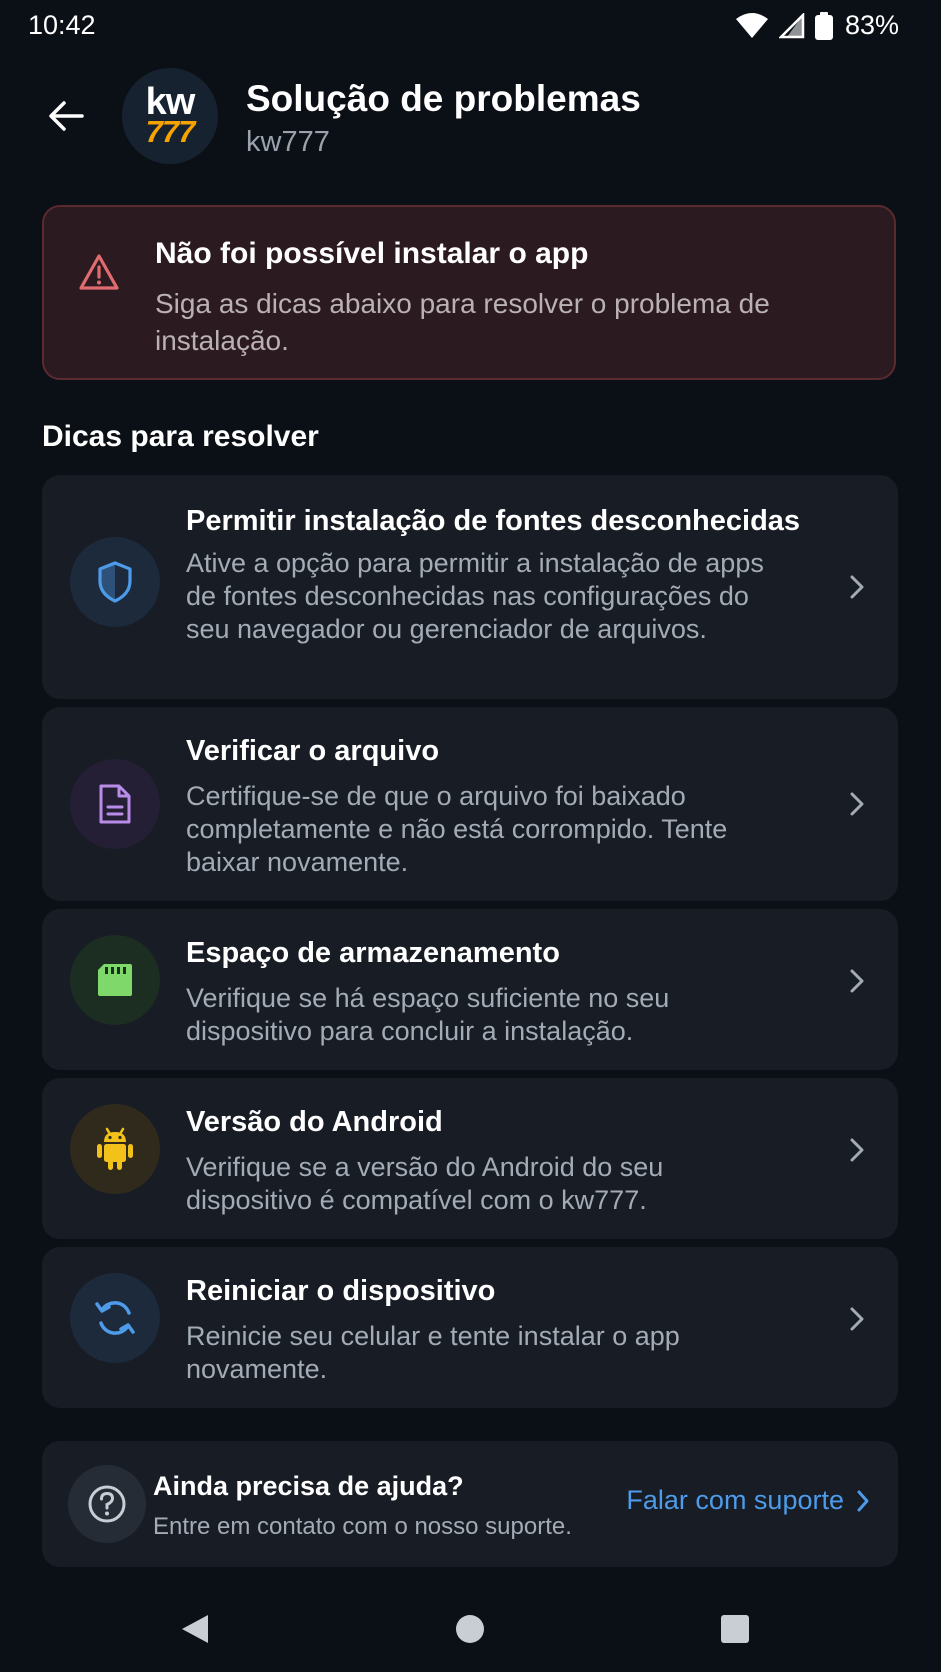  Describe the element at coordinates (373, 953) in the screenshot. I see `tip-title: Espaço de armazenamento` at that location.